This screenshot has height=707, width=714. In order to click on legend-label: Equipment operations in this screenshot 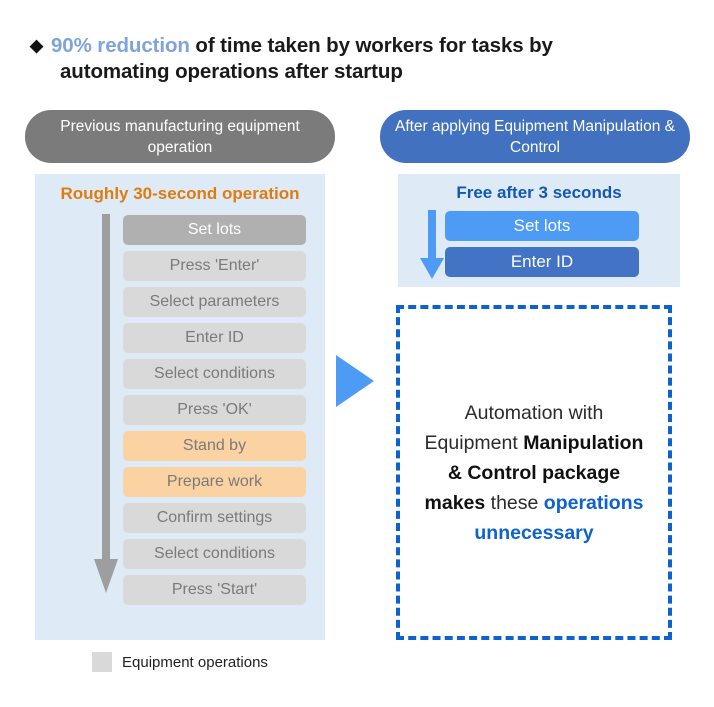, I will do `click(195, 662)`.